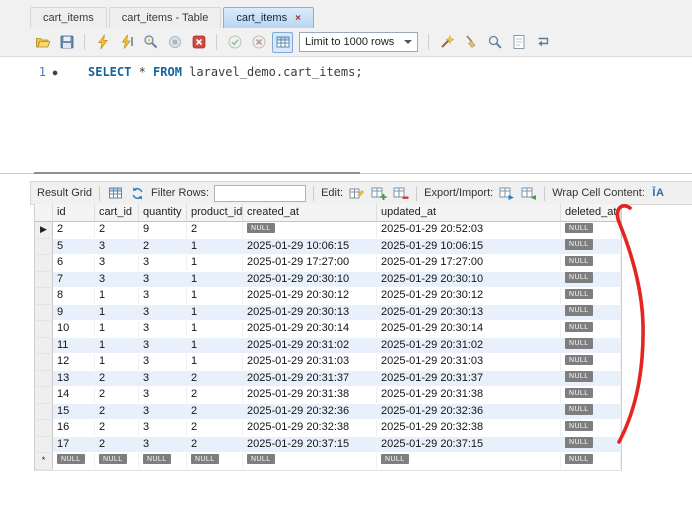 The height and width of the screenshot is (506, 692). What do you see at coordinates (150, 42) in the screenshot?
I see `explain-button` at bounding box center [150, 42].